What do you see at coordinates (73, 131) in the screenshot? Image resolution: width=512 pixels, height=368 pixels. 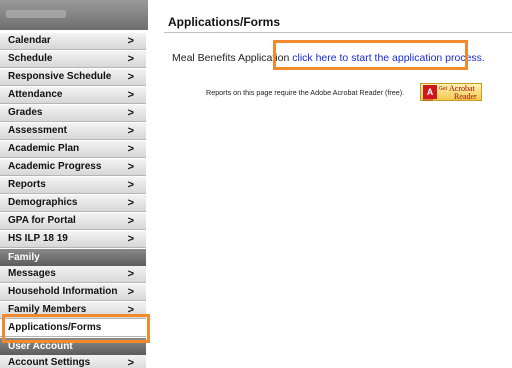 I see `sidebar-item-assessment: Assessment >` at bounding box center [73, 131].